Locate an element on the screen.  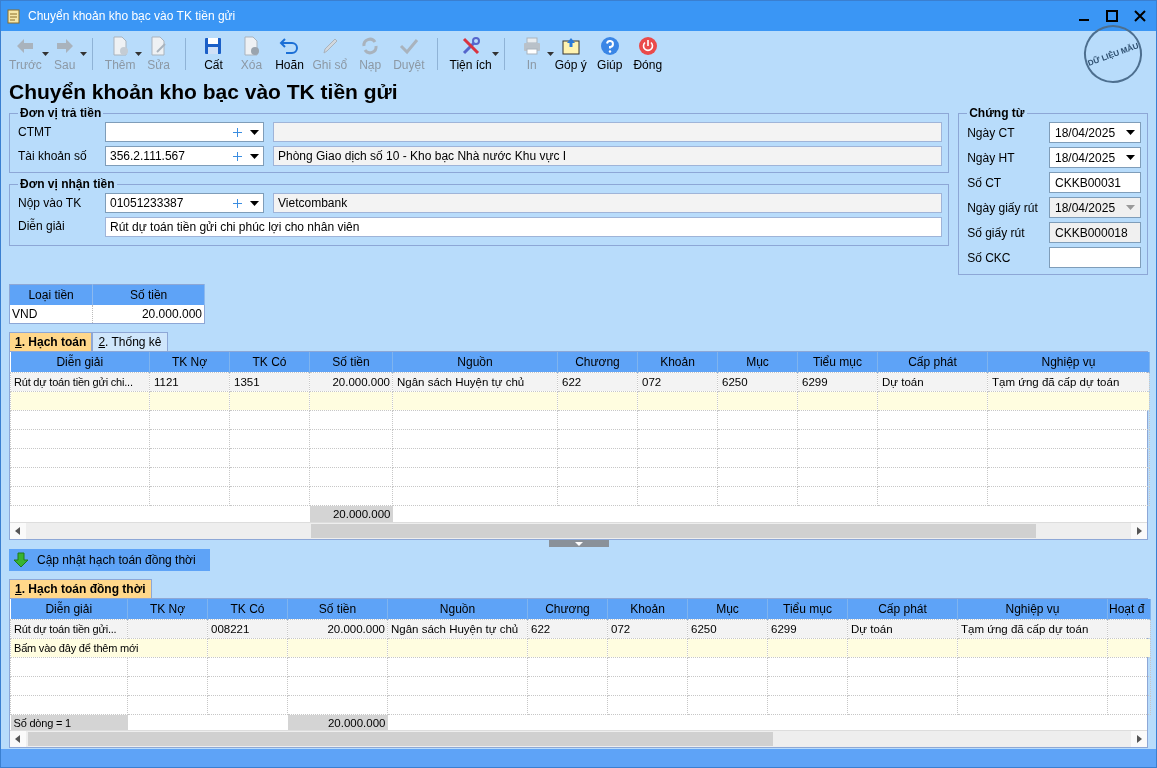
toolbar-button: Góp ý is located at coordinates (570, 53).